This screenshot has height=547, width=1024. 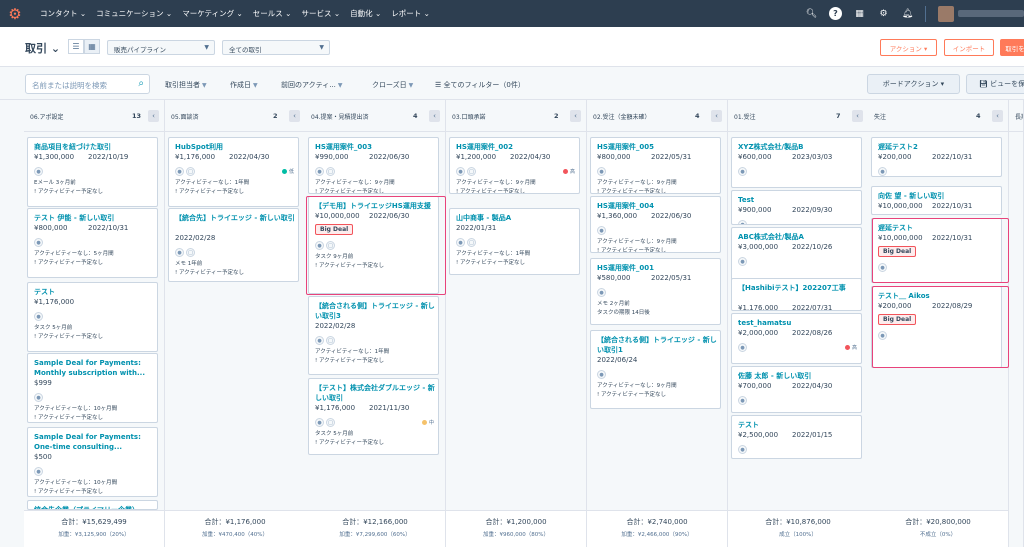 I want to click on deal-name-link: 商品項目を紐づけた取引, so click(x=94, y=147).